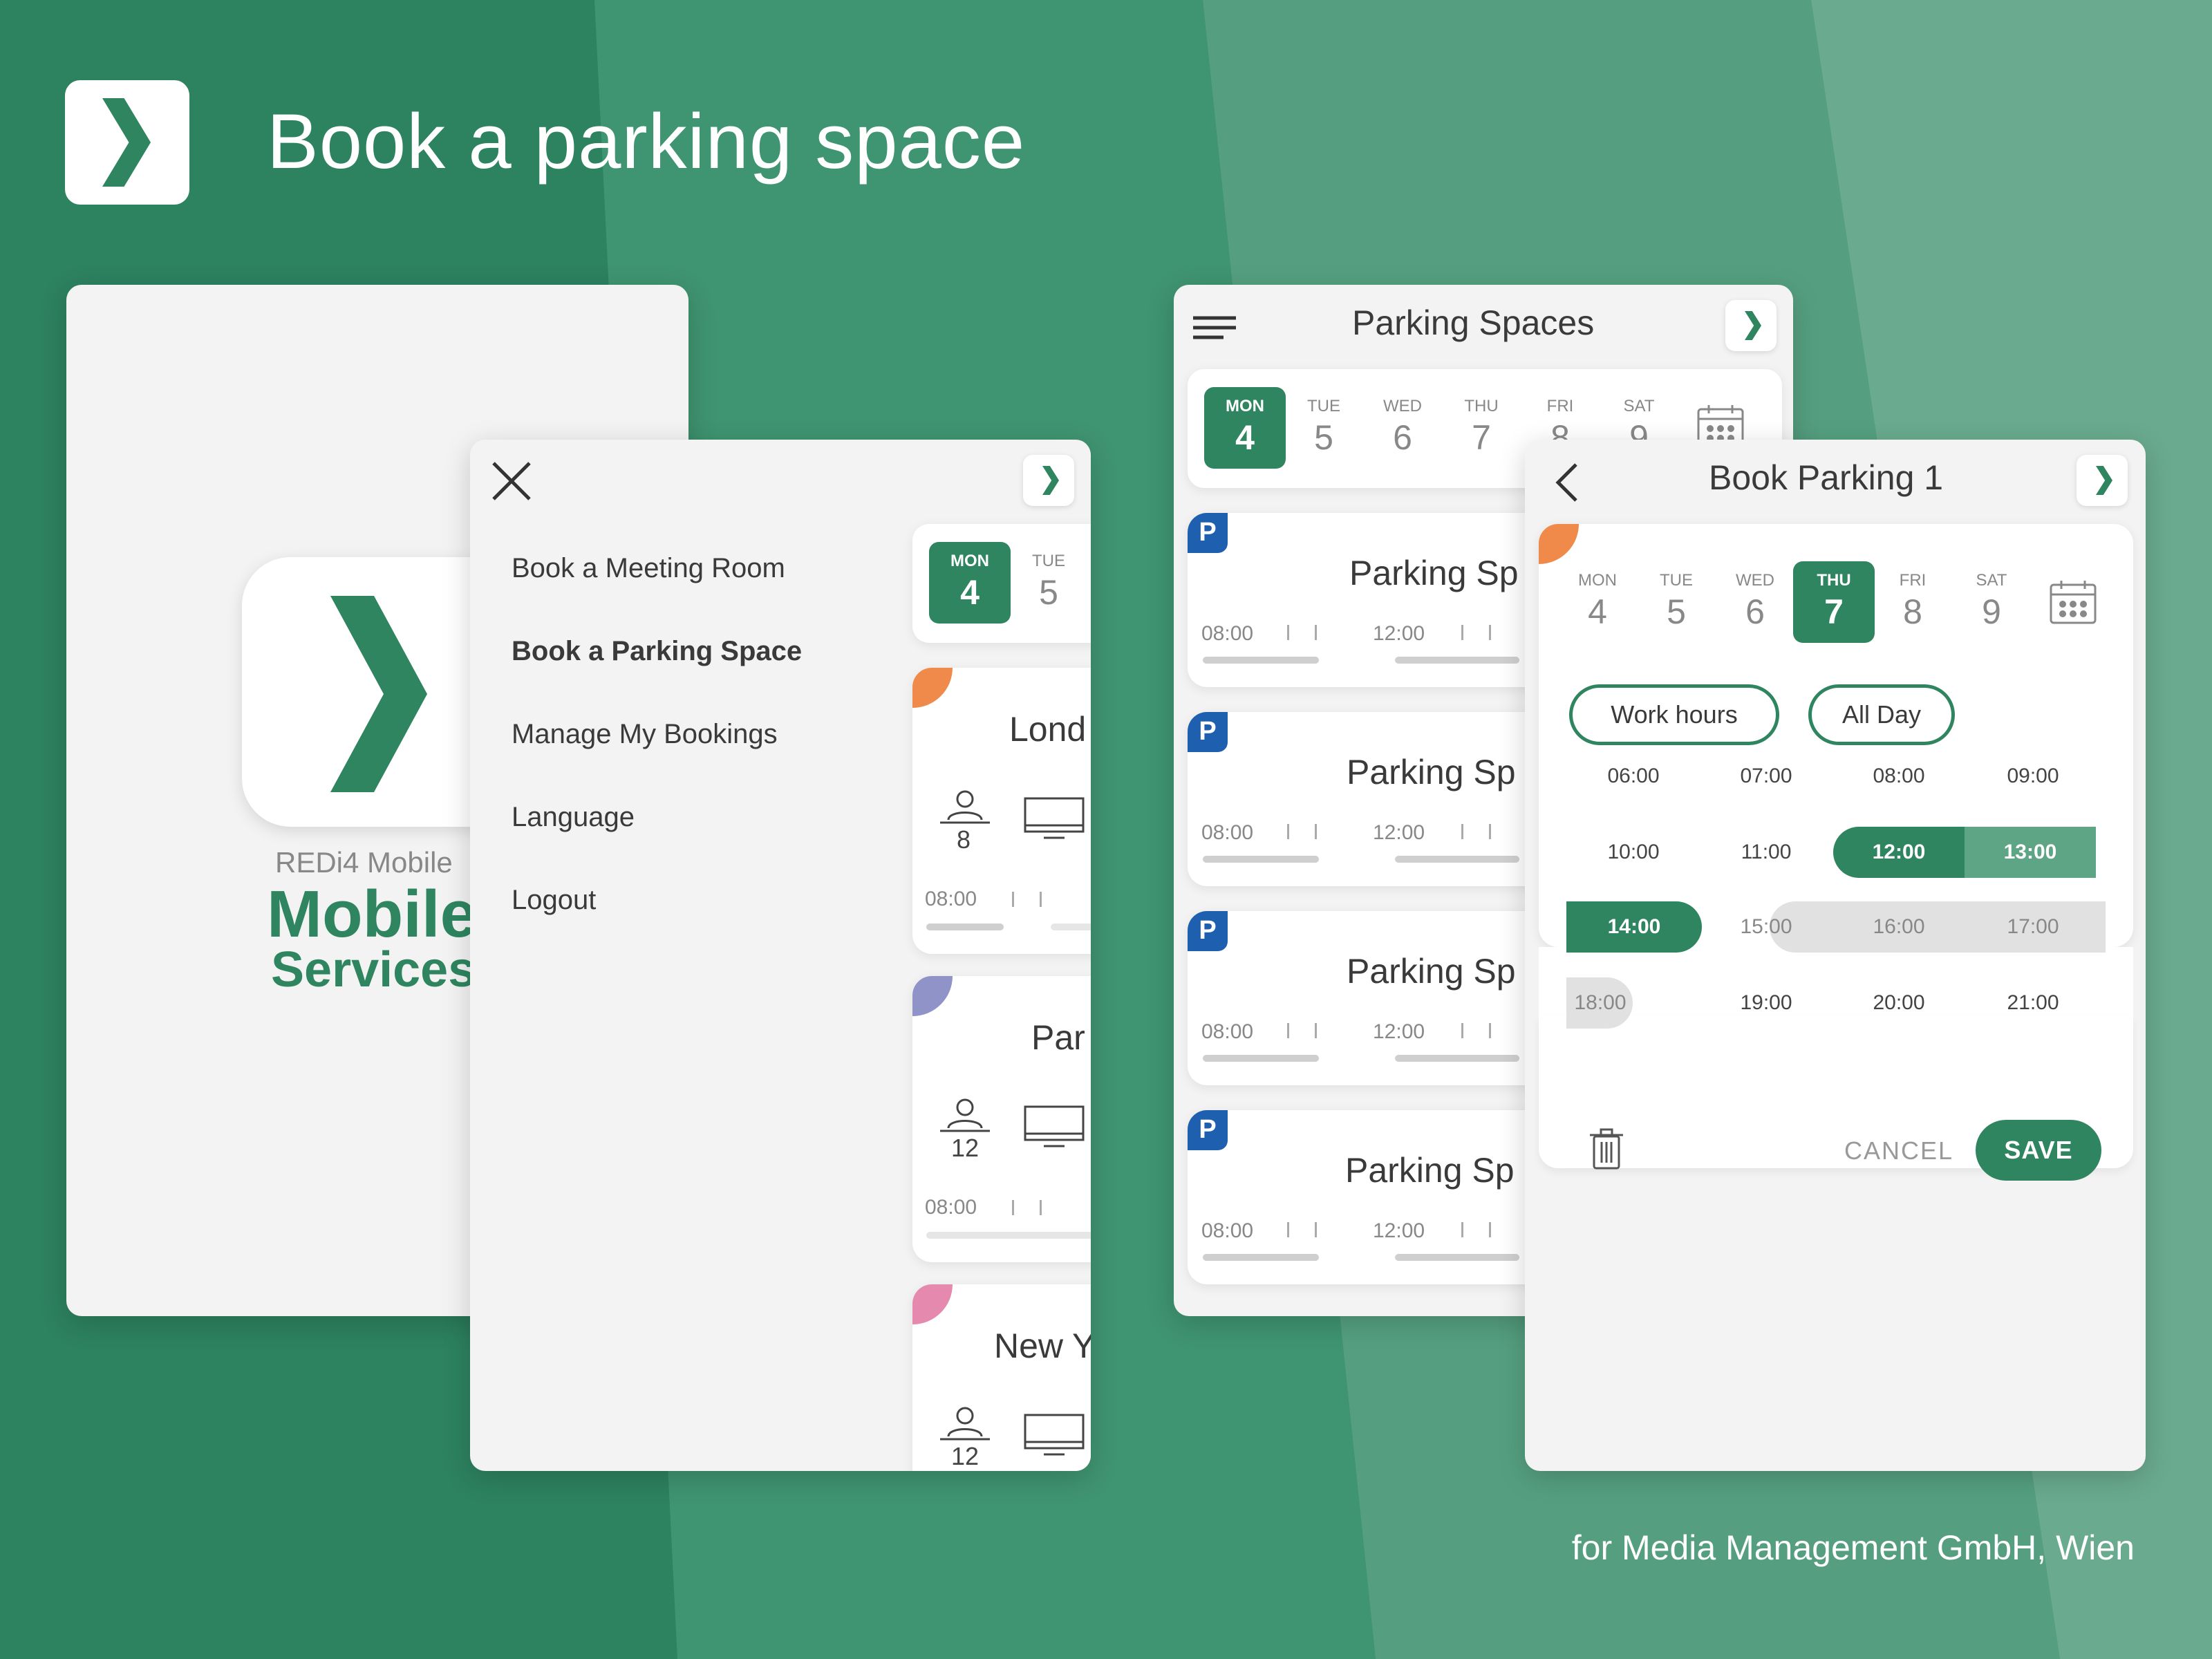  Describe the element at coordinates (2033, 1003) in the screenshot. I see `time-slot: 21:00` at that location.